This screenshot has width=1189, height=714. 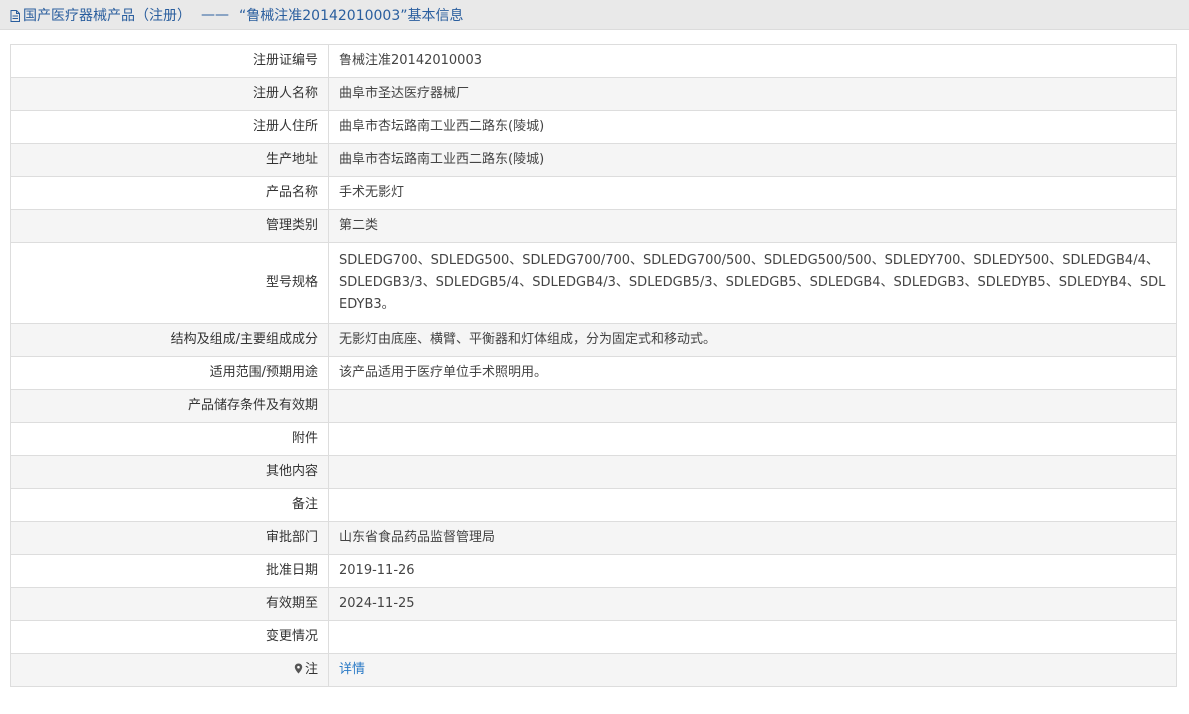 What do you see at coordinates (169, 373) in the screenshot?
I see `row-label: 适用范围/预期用途` at bounding box center [169, 373].